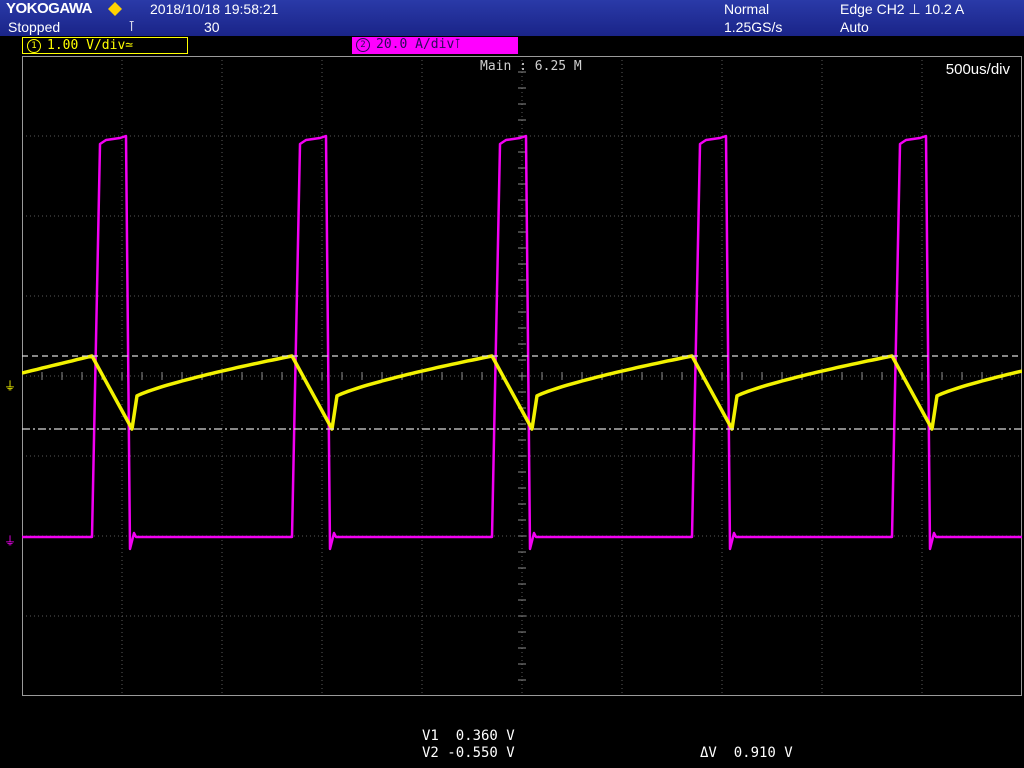 This screenshot has width=1024, height=768. What do you see at coordinates (531, 66) in the screenshot?
I see `record-length-label: Main : 6.25 M` at bounding box center [531, 66].